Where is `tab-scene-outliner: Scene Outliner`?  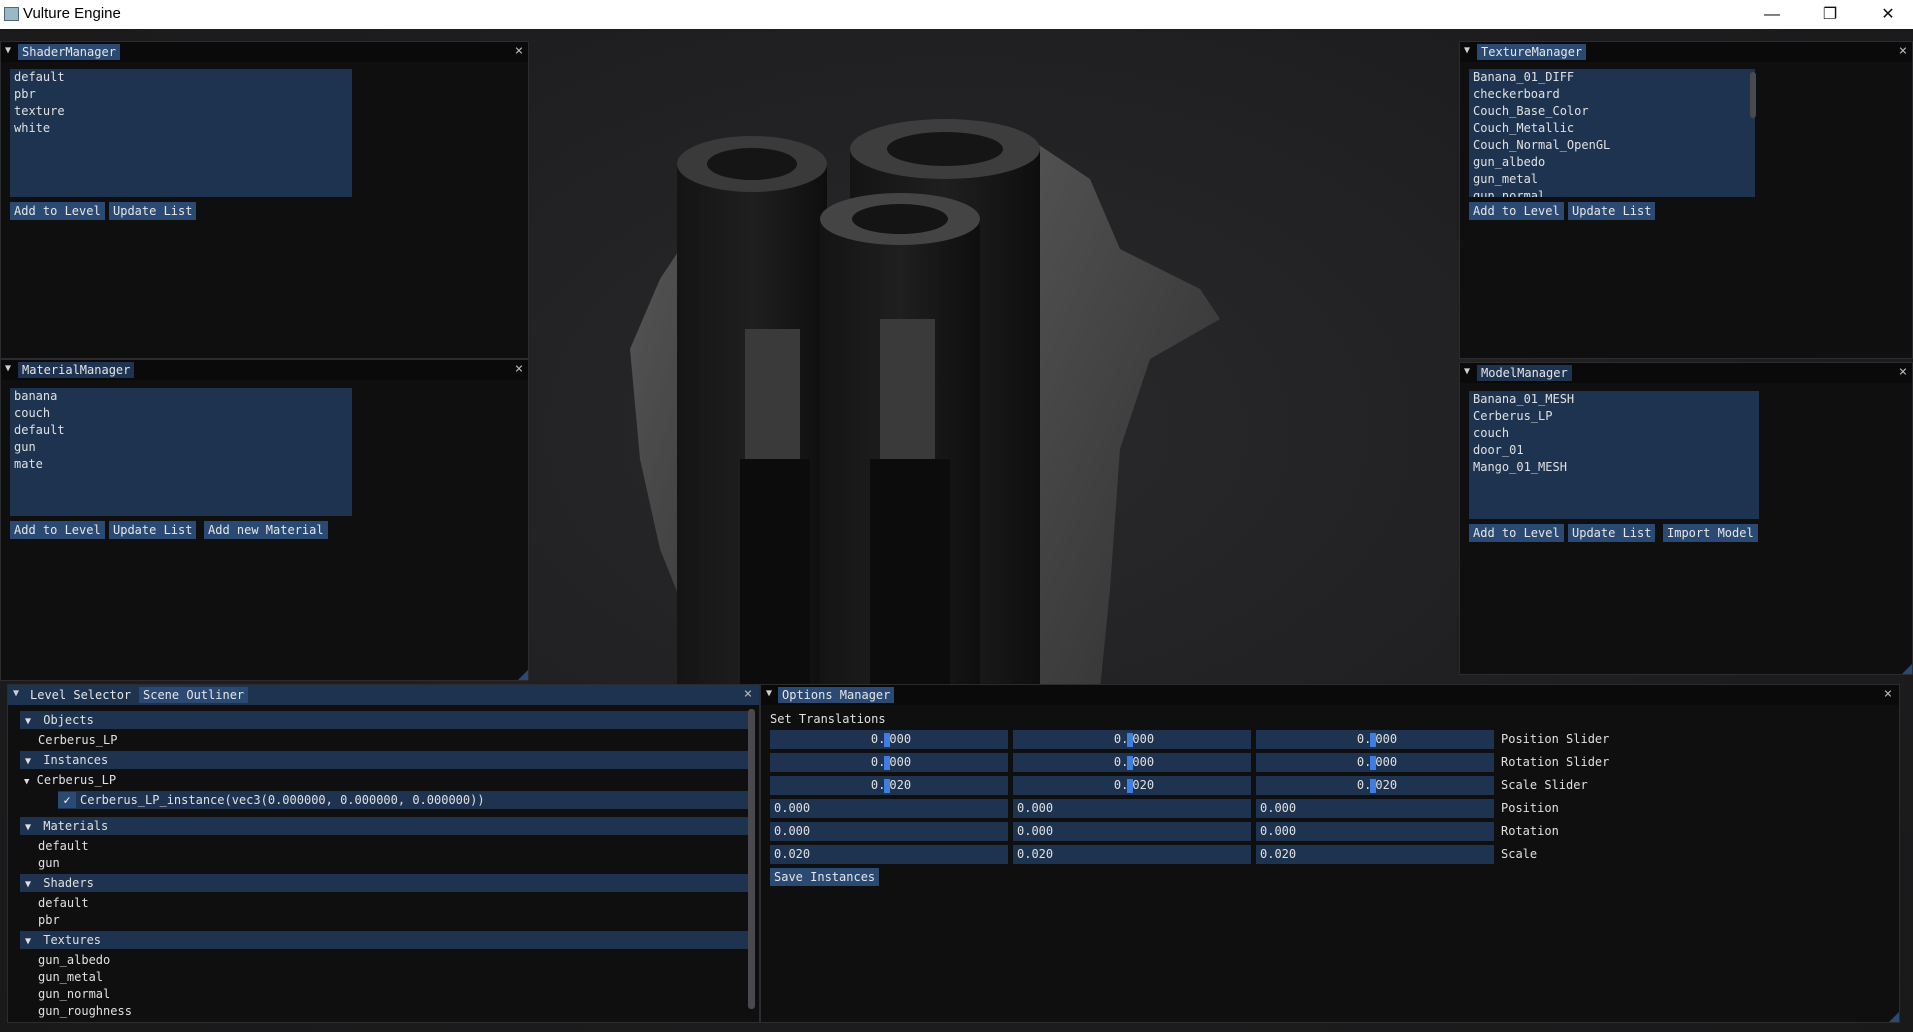 tab-scene-outliner: Scene Outliner is located at coordinates (194, 695).